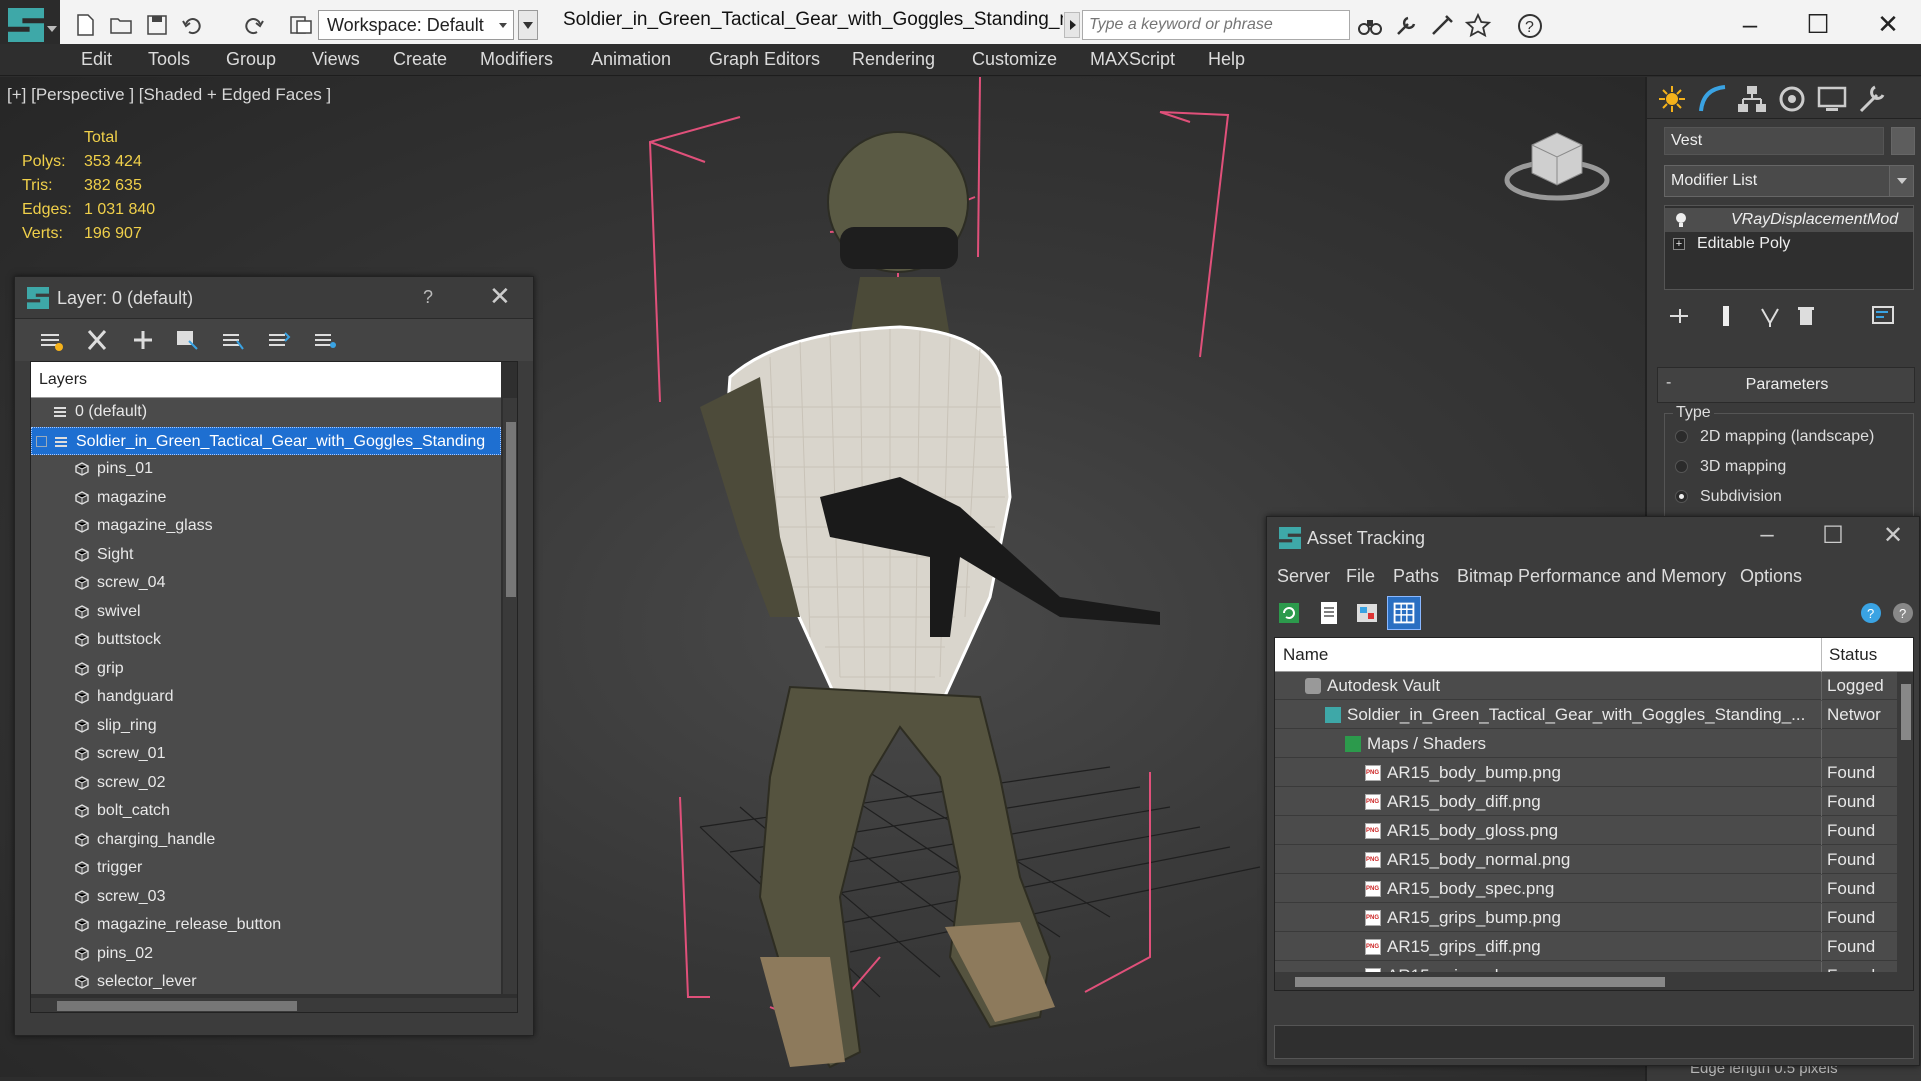  What do you see at coordinates (266, 868) in the screenshot?
I see `object-row: trigger` at bounding box center [266, 868].